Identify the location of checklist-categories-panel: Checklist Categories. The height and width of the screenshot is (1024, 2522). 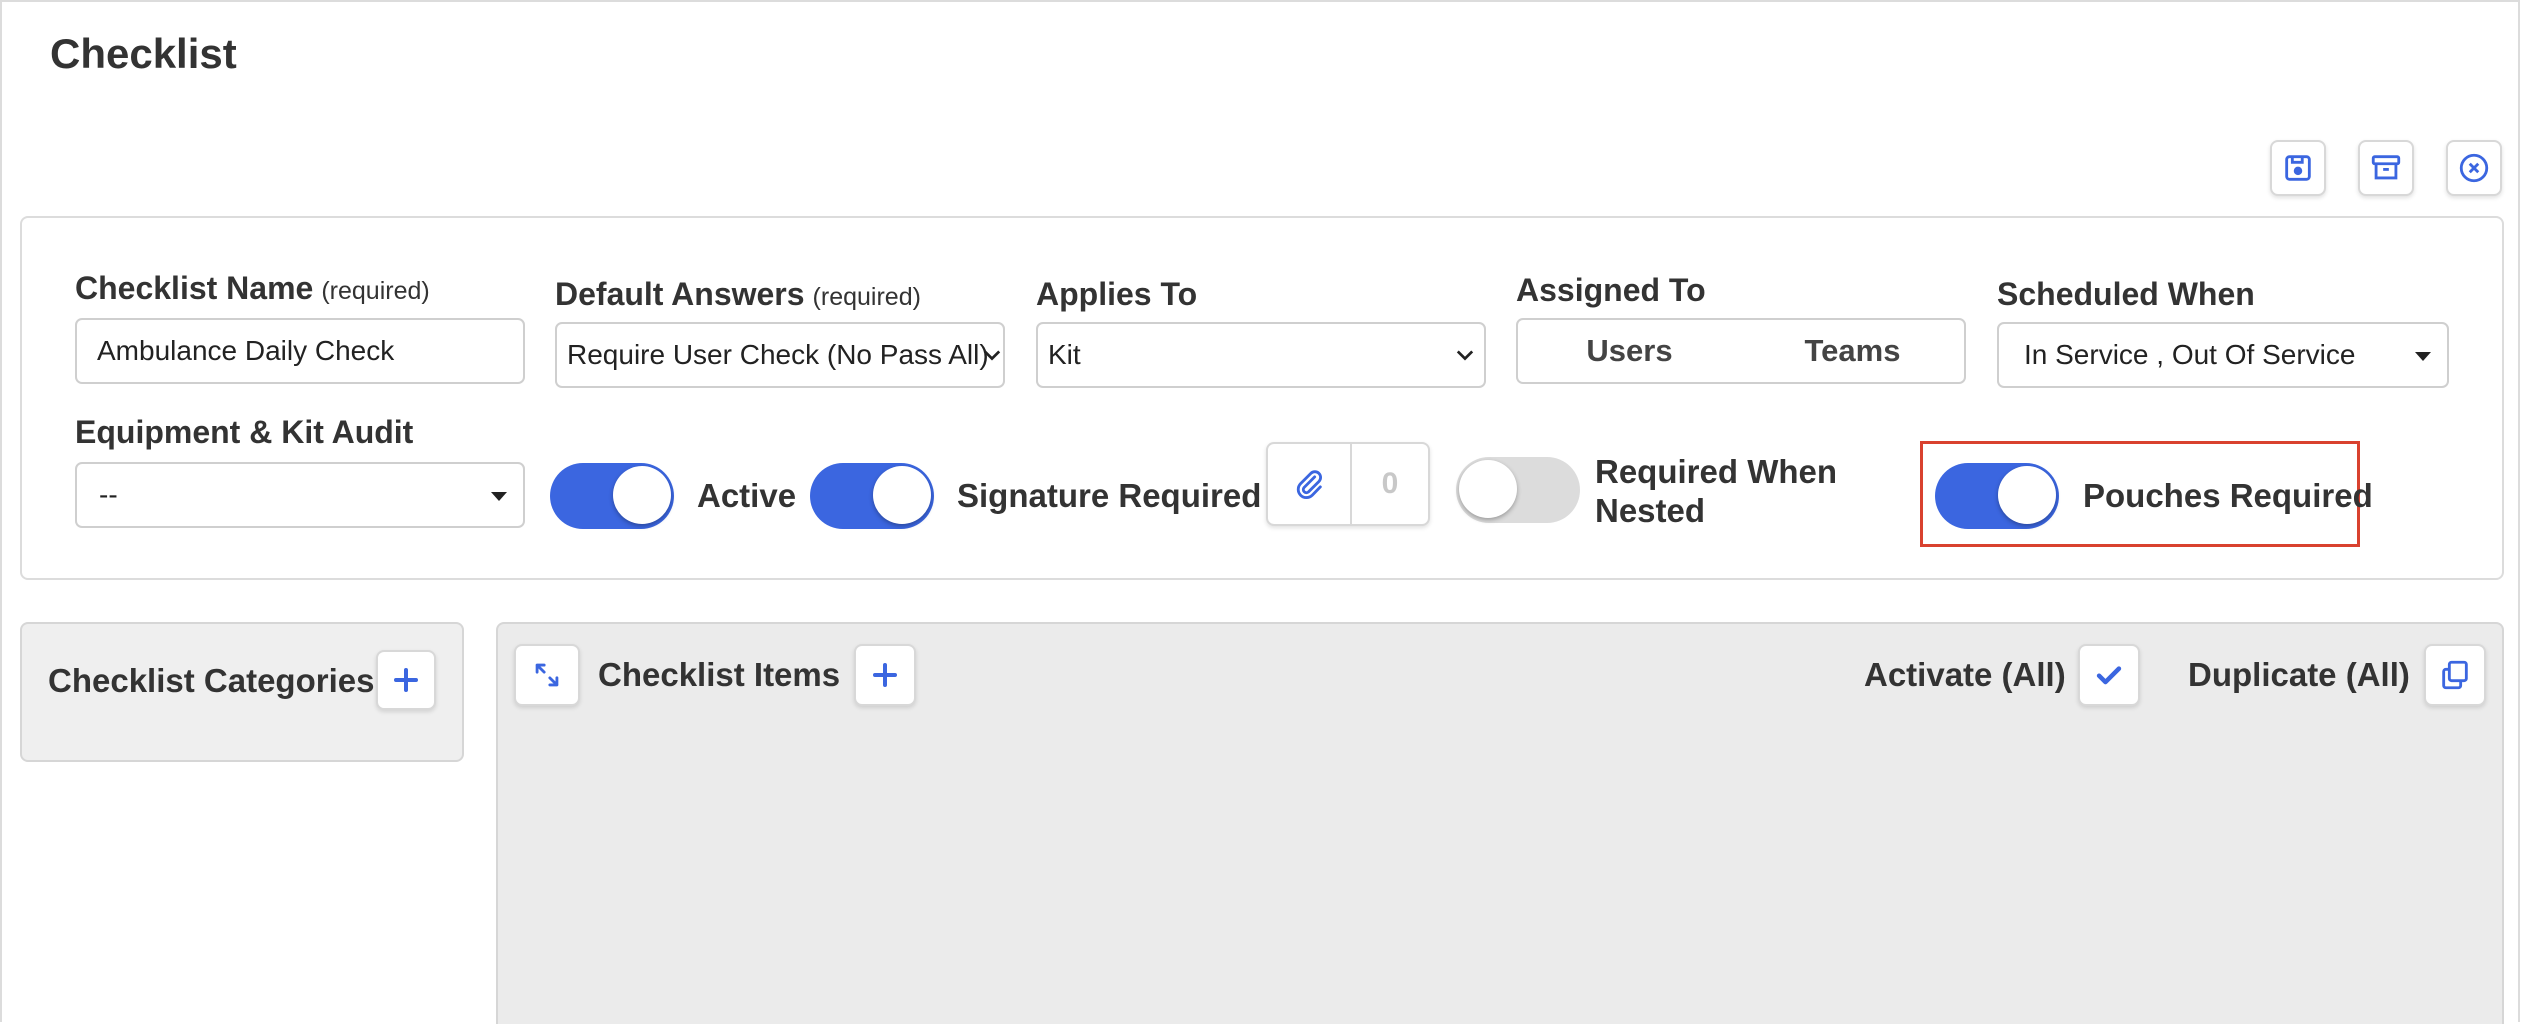
(242, 692).